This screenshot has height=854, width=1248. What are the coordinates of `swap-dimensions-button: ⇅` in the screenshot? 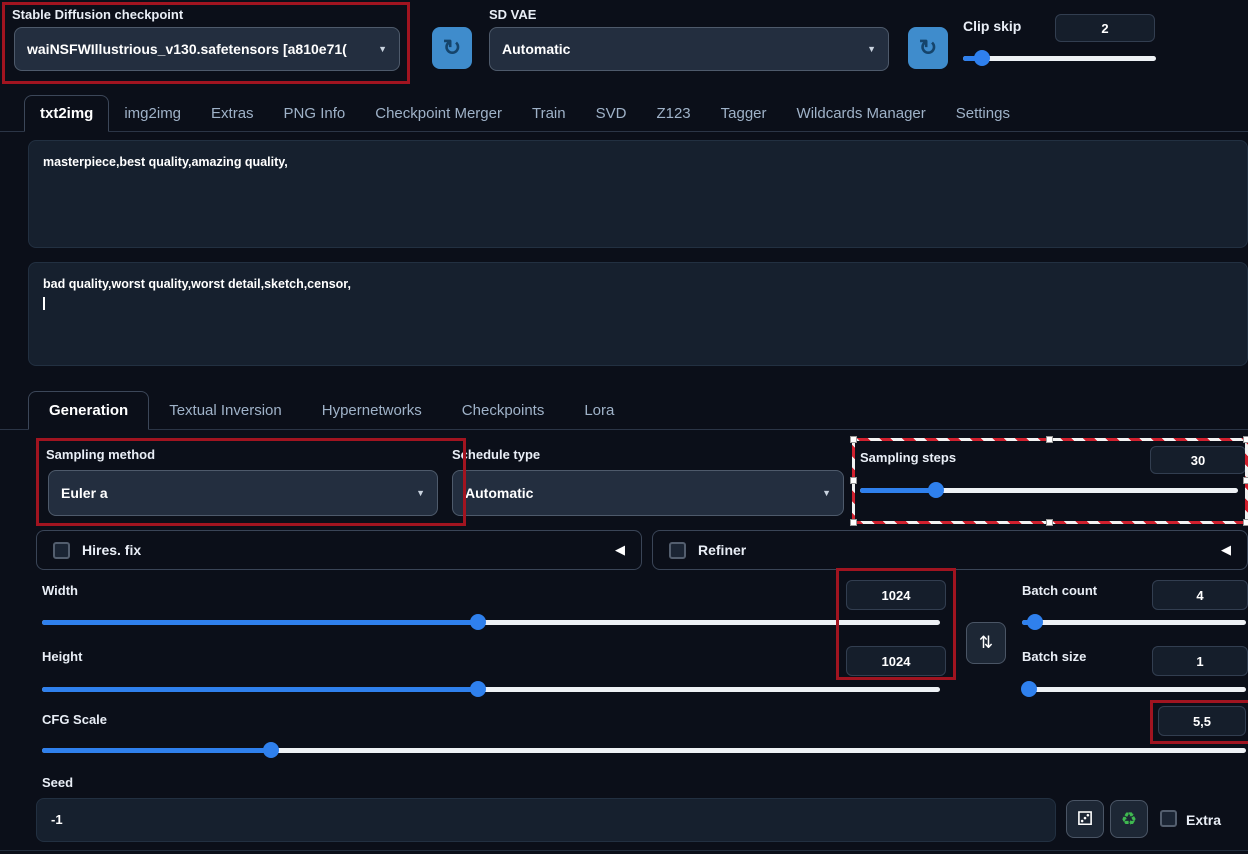 It's located at (986, 643).